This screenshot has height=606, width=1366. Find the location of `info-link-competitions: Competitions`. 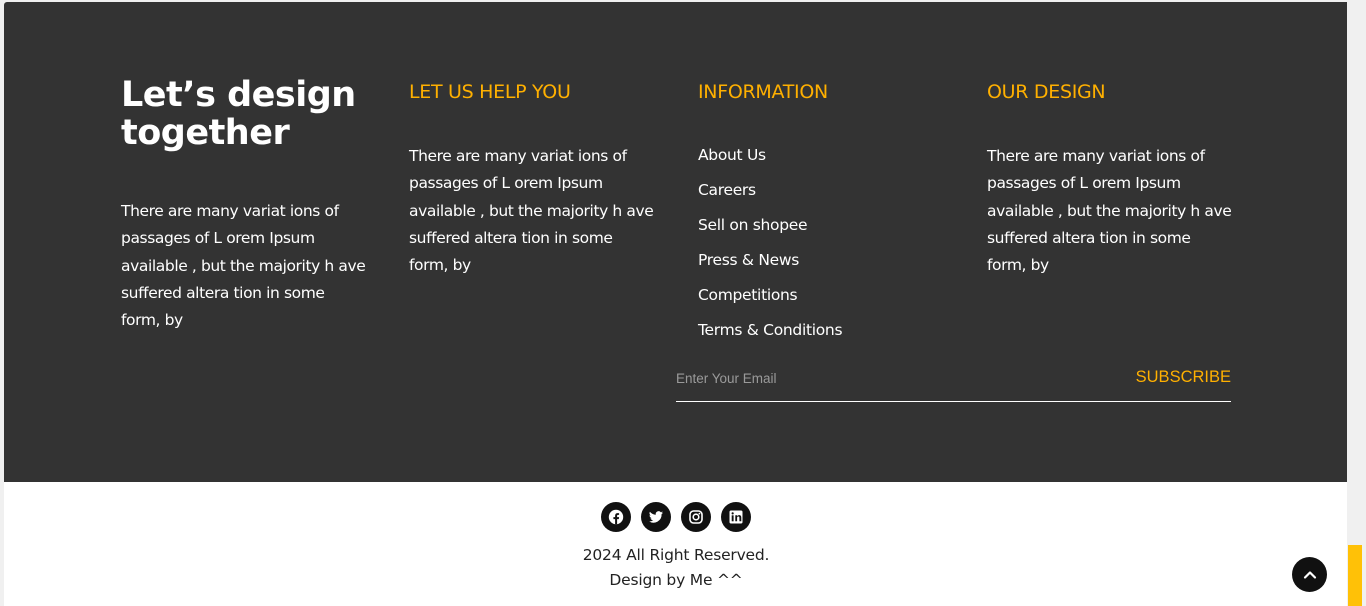

info-link-competitions: Competitions is located at coordinates (770, 299).